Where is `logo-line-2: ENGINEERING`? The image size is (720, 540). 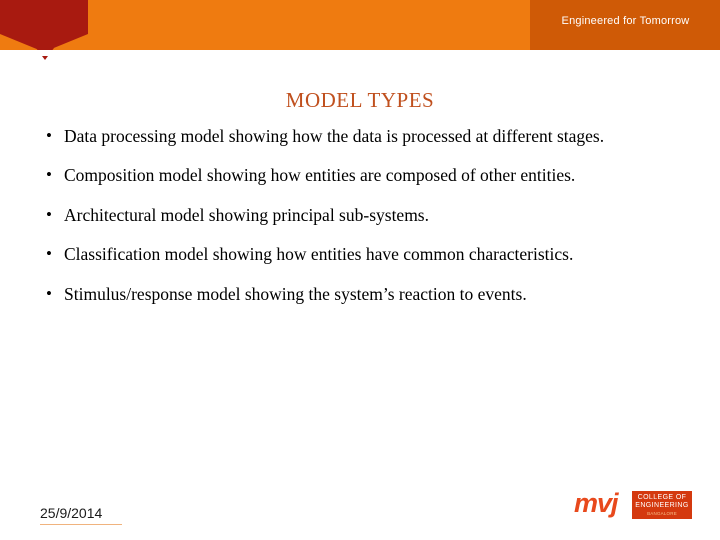 logo-line-2: ENGINEERING is located at coordinates (662, 505).